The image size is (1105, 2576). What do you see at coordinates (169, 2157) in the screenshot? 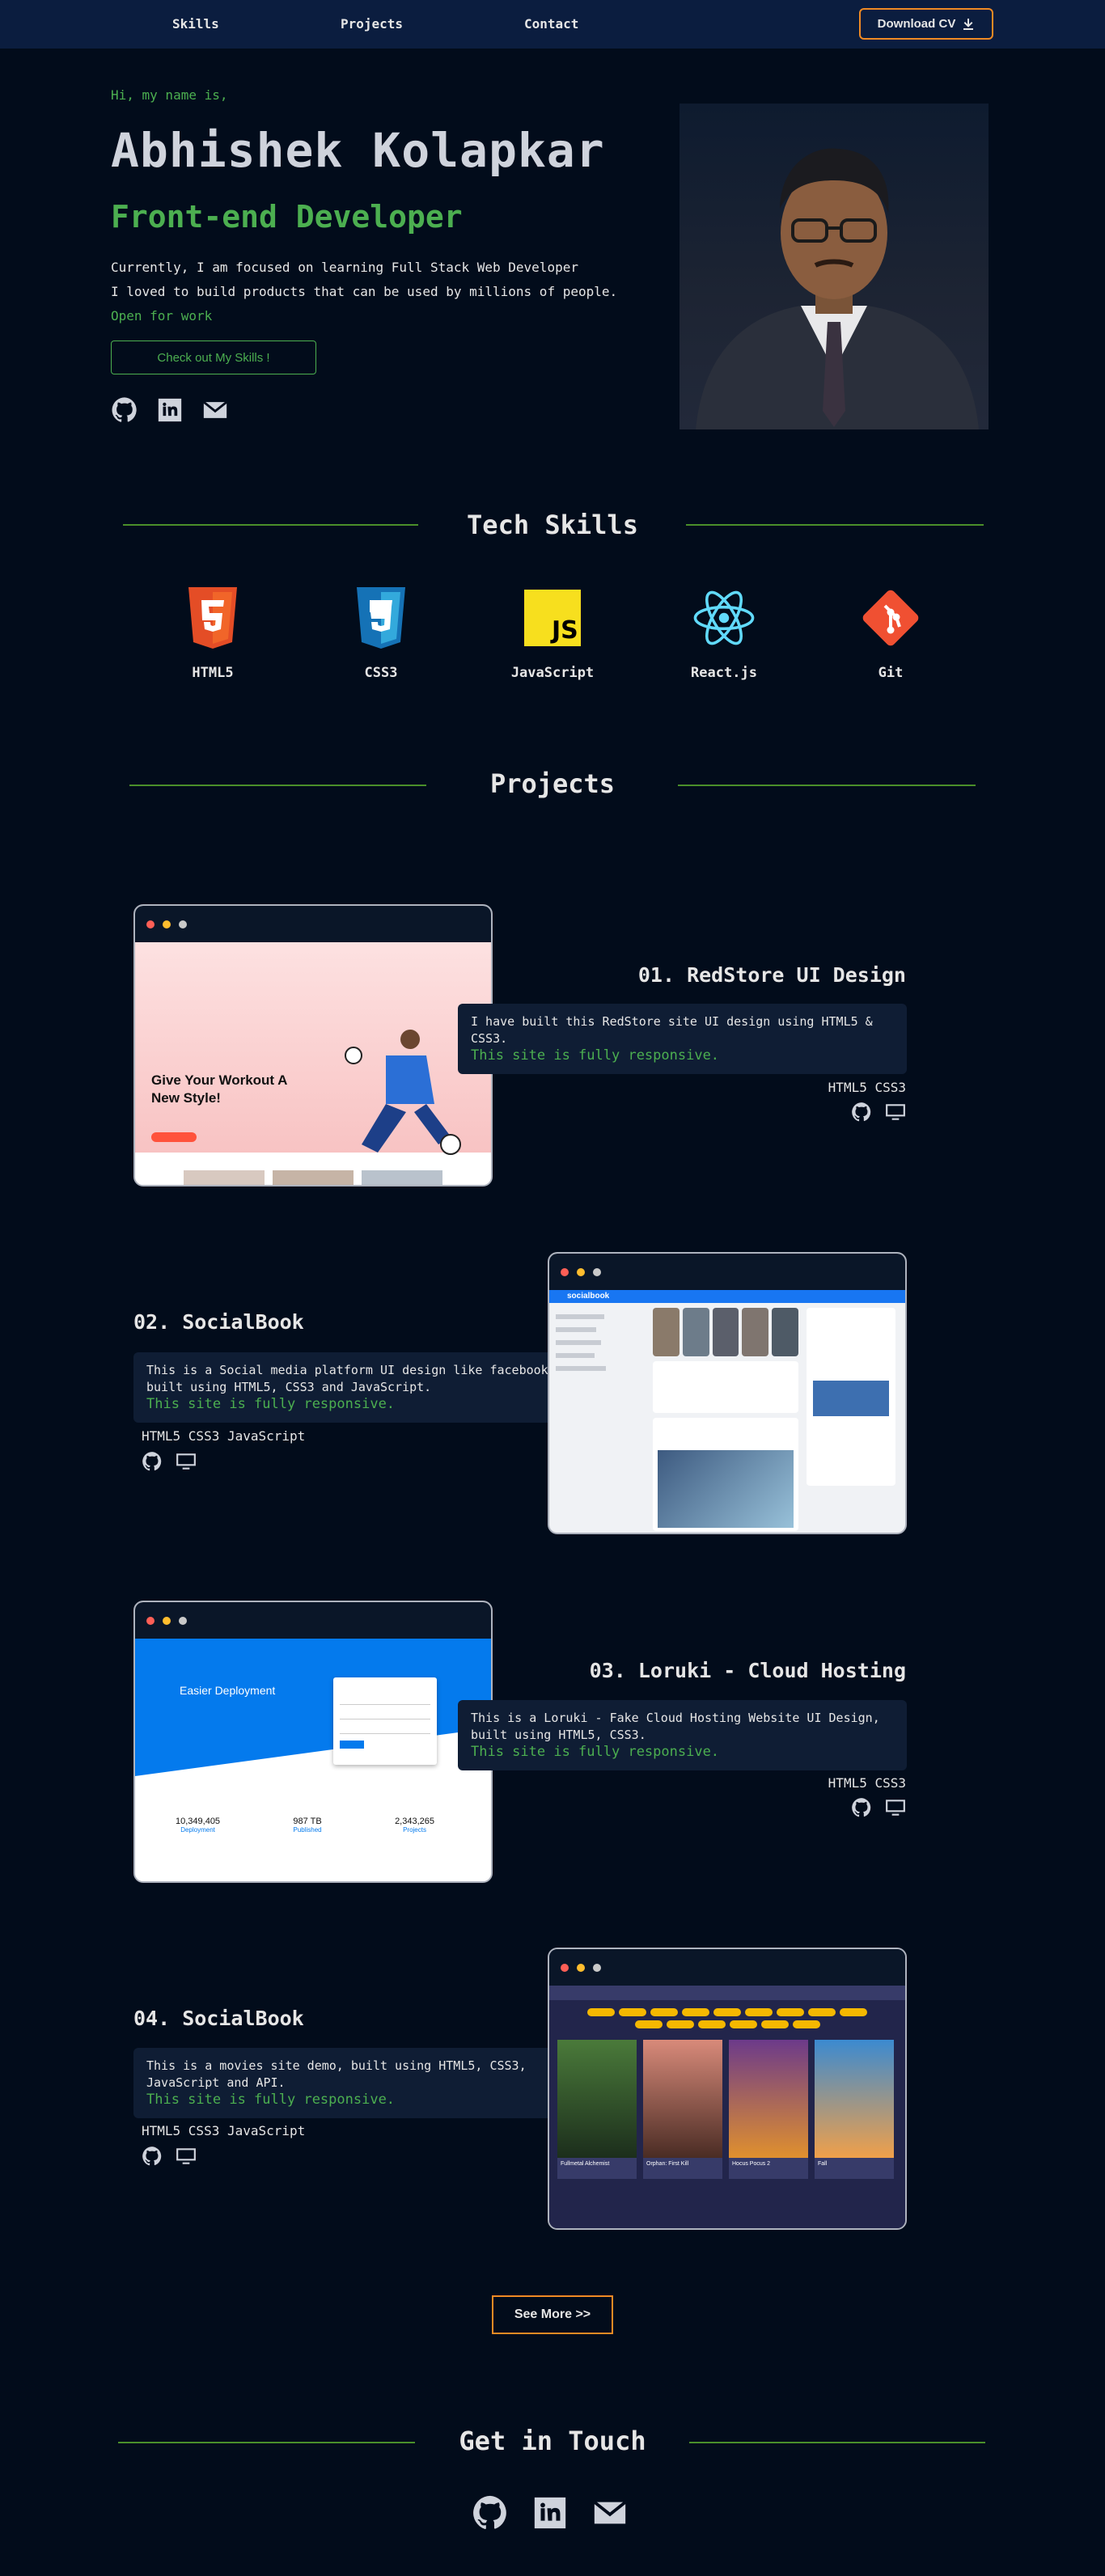
I see `project-4-links` at bounding box center [169, 2157].